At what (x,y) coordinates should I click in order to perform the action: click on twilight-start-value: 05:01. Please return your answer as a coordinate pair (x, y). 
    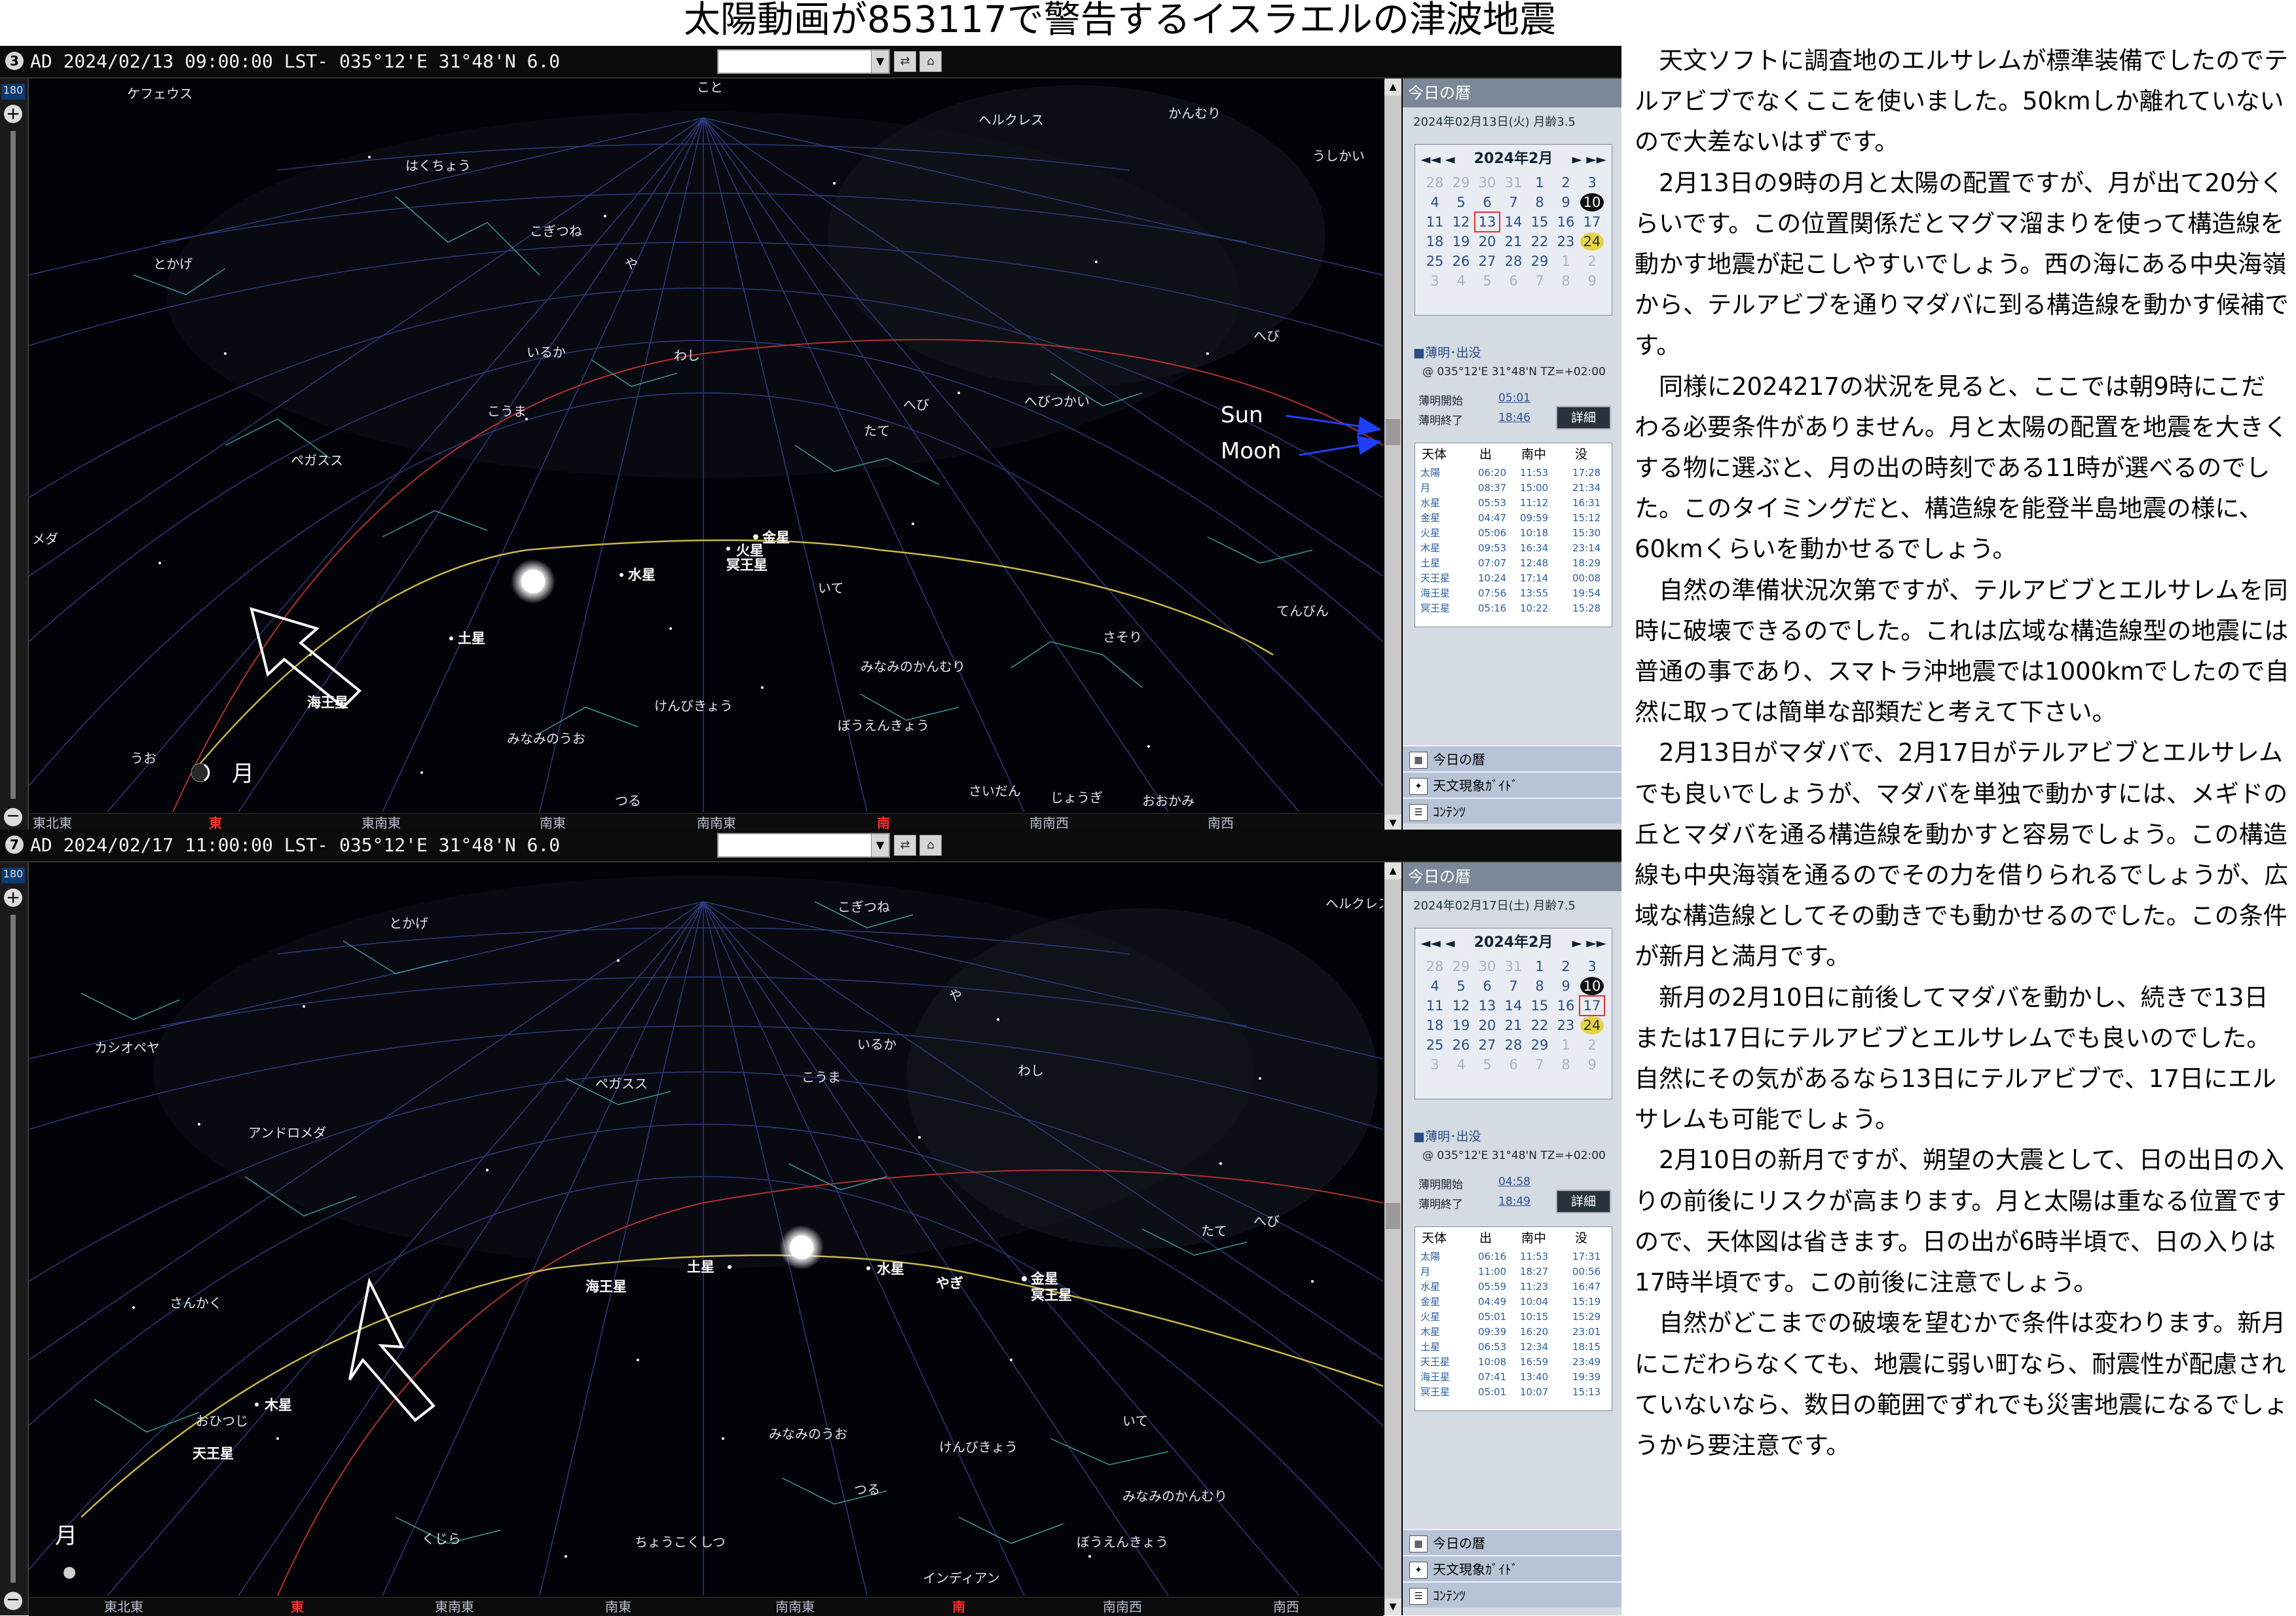
    Looking at the image, I should click on (1514, 398).